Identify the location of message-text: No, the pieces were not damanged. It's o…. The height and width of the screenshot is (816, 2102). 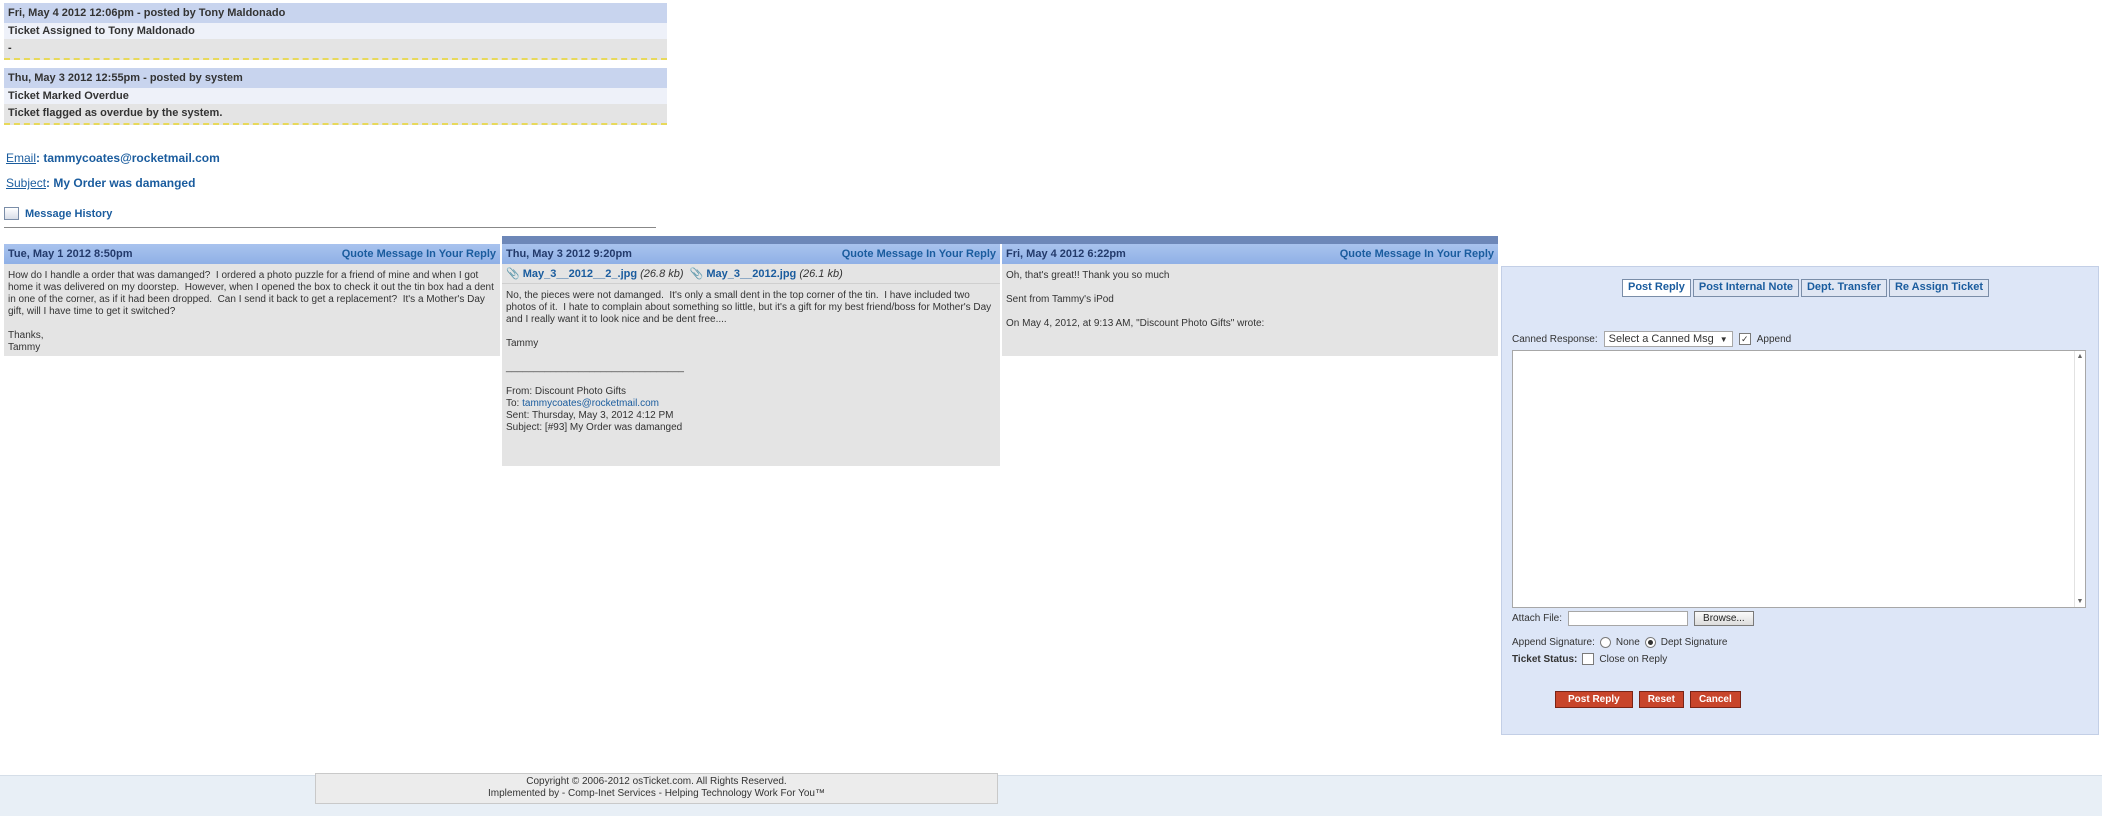
(749, 319).